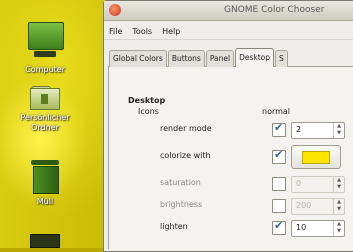 Image resolution: width=353 pixels, height=252 pixels. I want to click on menu-help: Help, so click(171, 31).